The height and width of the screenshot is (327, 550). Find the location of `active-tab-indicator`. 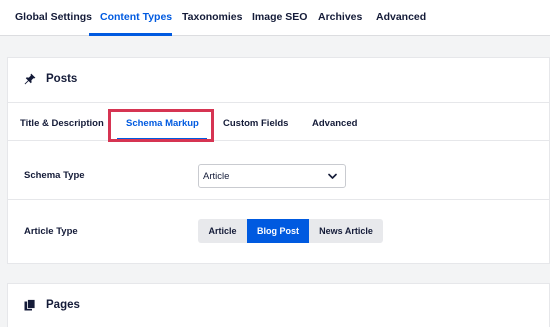

active-tab-indicator is located at coordinates (130, 34).